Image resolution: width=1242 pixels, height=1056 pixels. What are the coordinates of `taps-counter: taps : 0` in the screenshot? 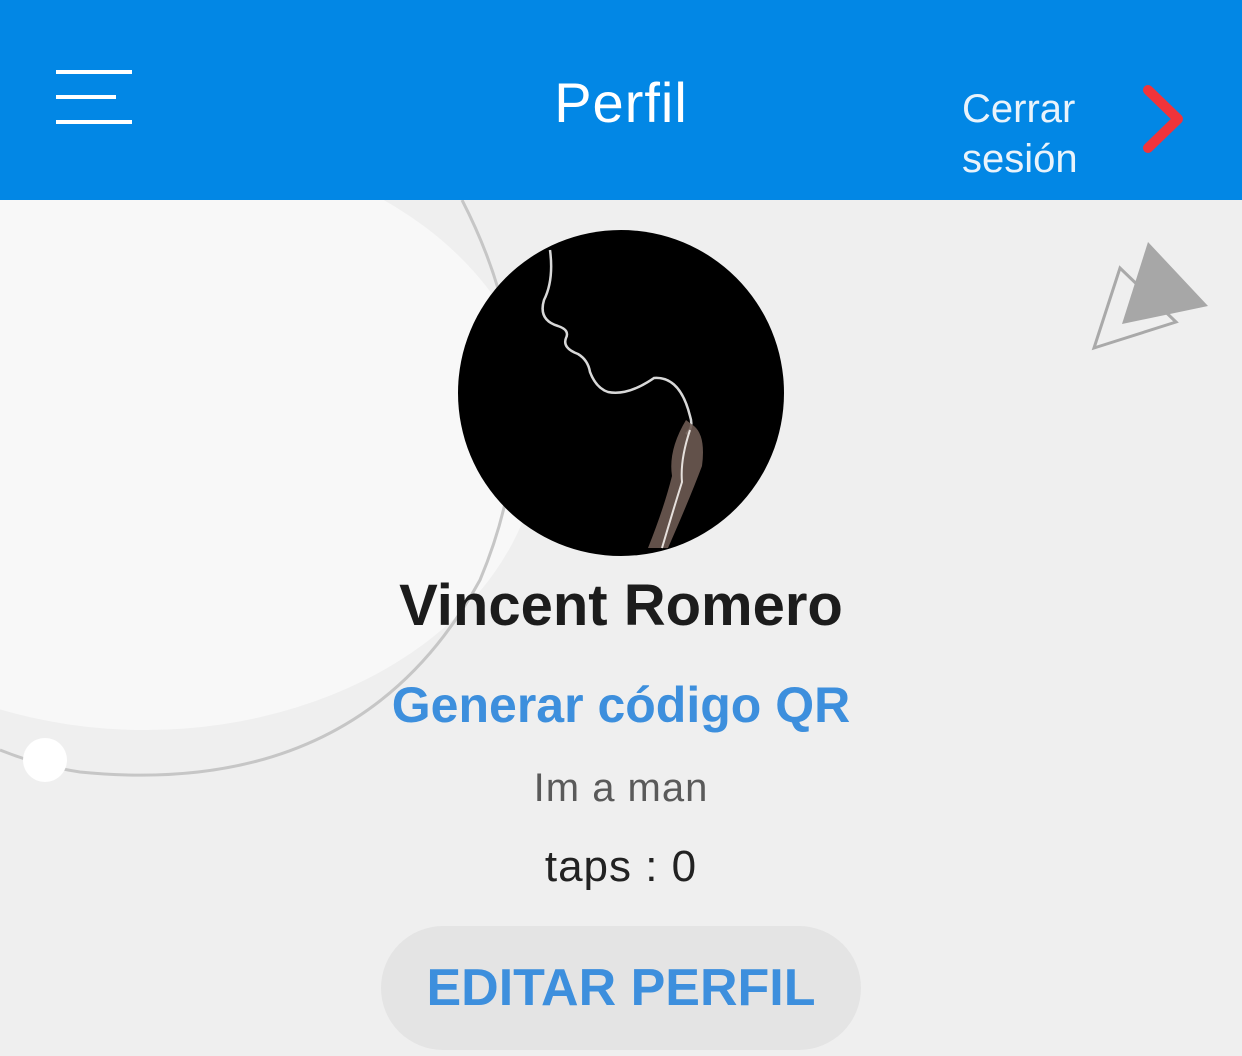 It's located at (621, 866).